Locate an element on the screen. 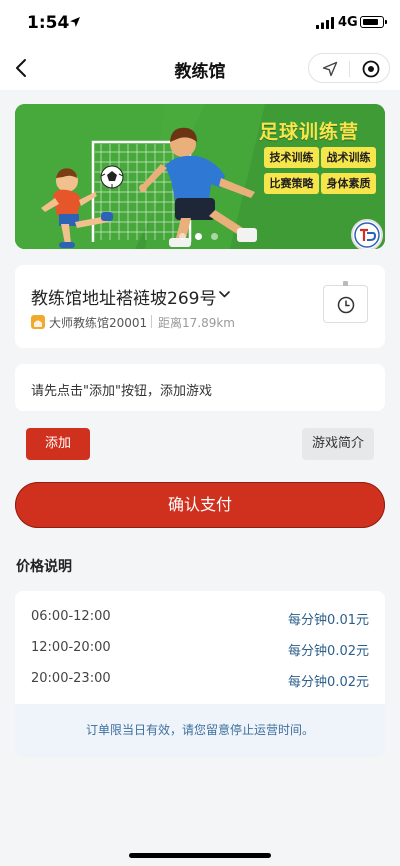 The image size is (400, 866). network-type: 4G is located at coordinates (348, 22).